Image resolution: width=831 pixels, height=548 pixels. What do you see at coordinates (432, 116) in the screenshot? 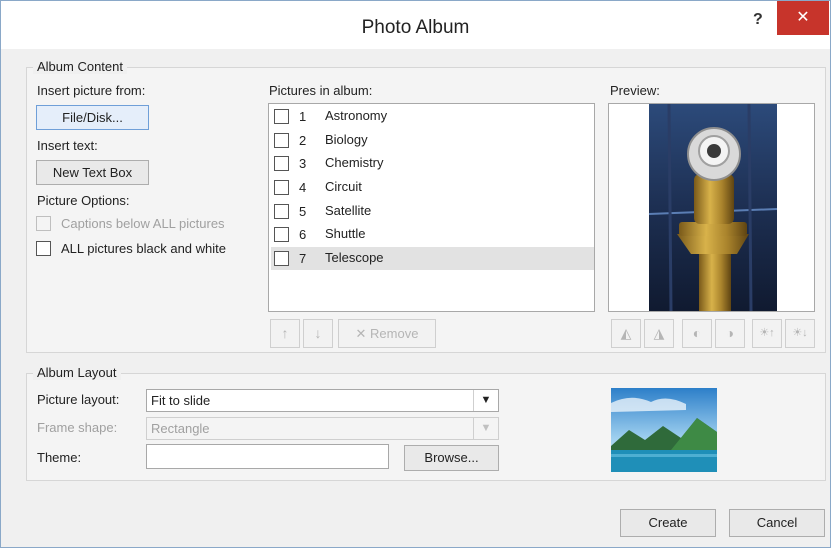
I see `list-item: 1 Astronomy` at bounding box center [432, 116].